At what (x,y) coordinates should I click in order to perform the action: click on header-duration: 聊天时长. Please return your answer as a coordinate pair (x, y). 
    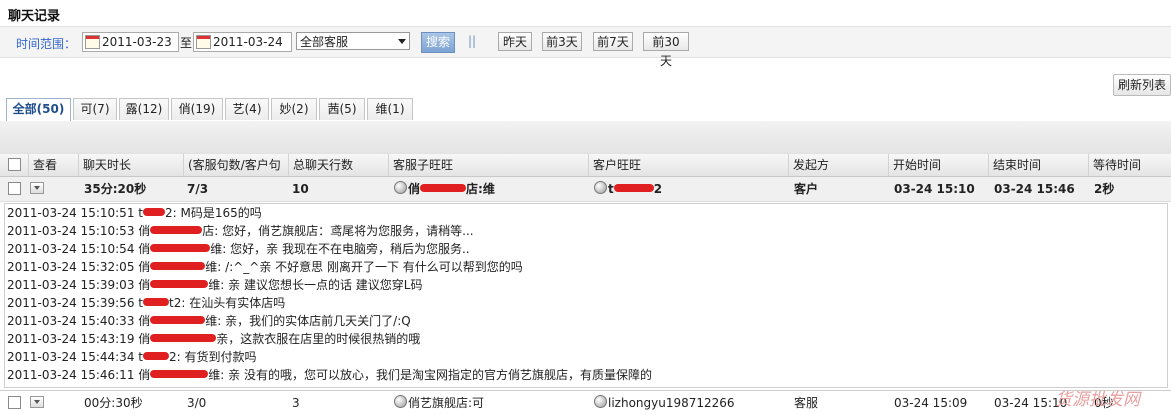
    Looking at the image, I should click on (130, 165).